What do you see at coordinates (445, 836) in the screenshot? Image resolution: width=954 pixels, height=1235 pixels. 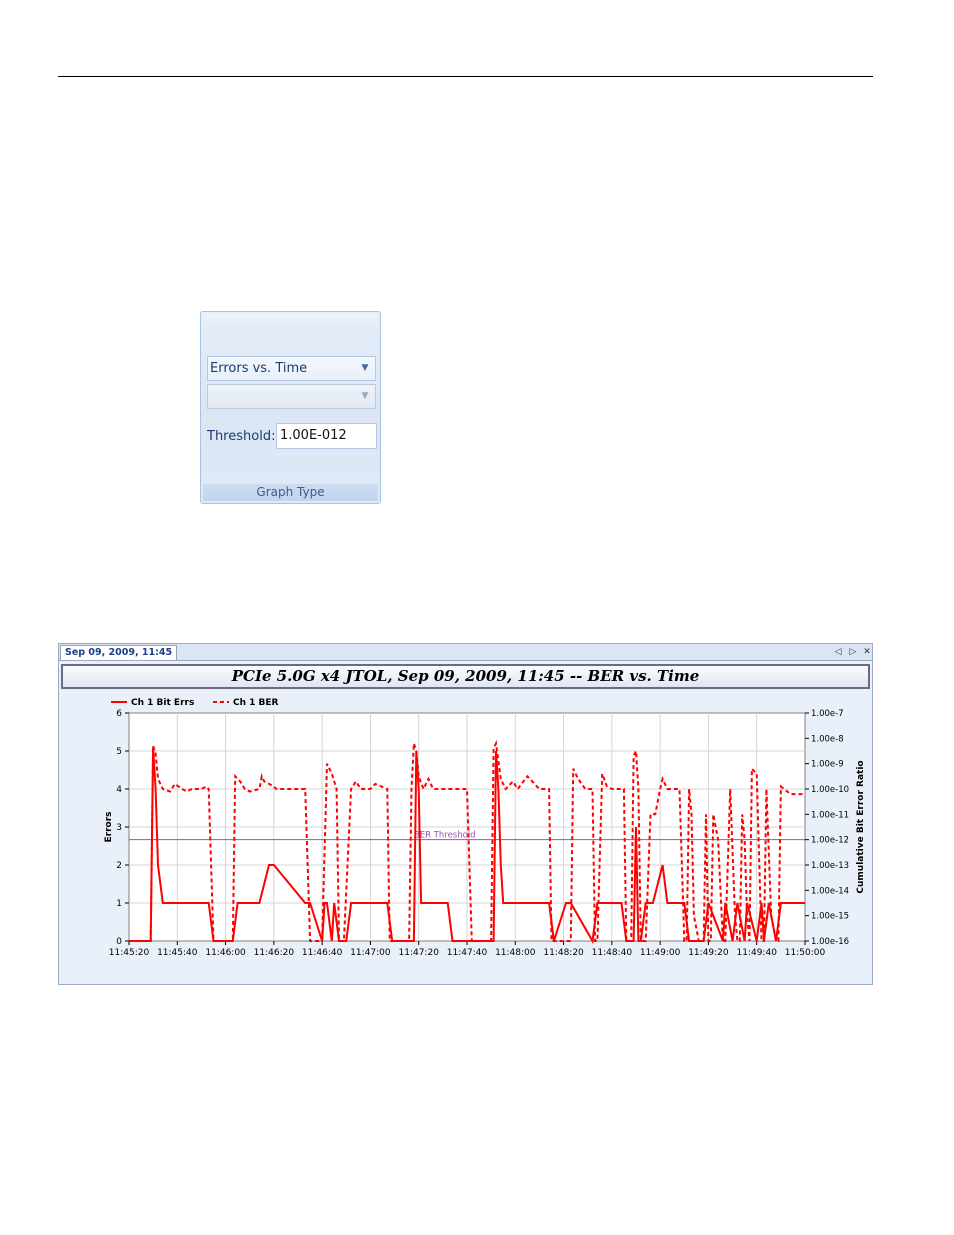 I see `ber-threshold-label: BER Threshold` at bounding box center [445, 836].